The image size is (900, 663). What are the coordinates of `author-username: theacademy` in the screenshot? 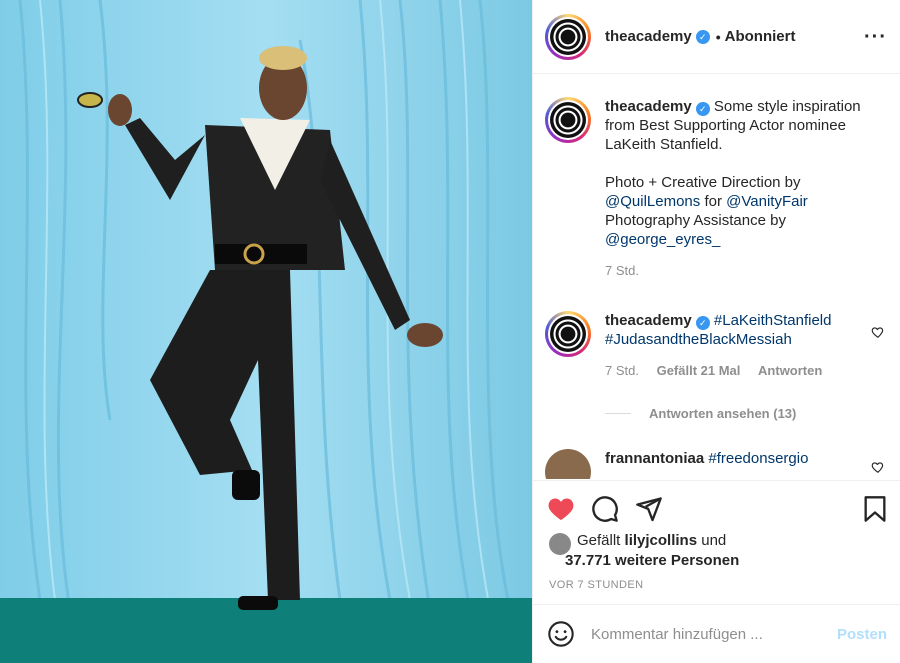 It's located at (648, 36).